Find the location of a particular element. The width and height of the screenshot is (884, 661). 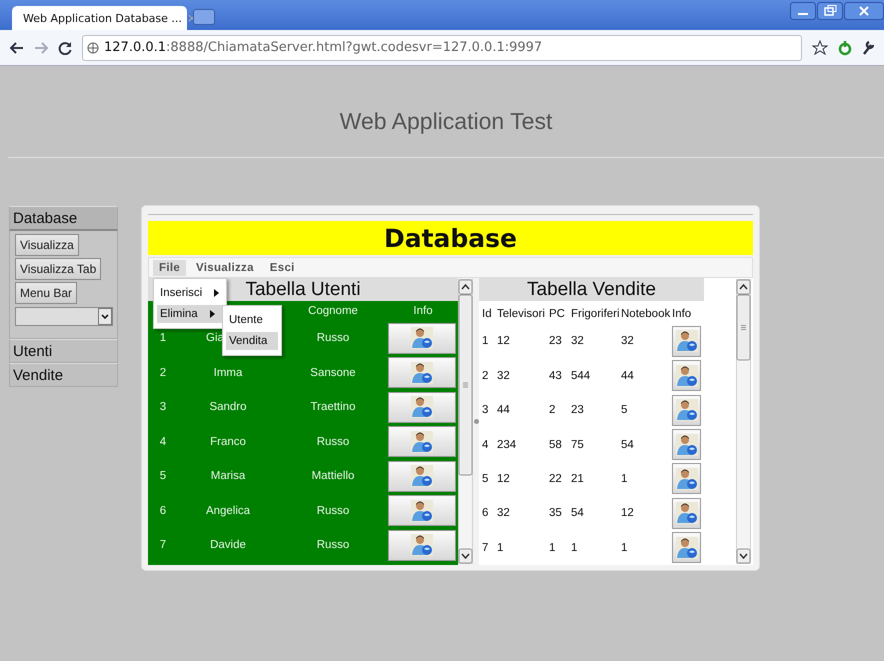

table-cell-text: Sandro is located at coordinates (228, 407).